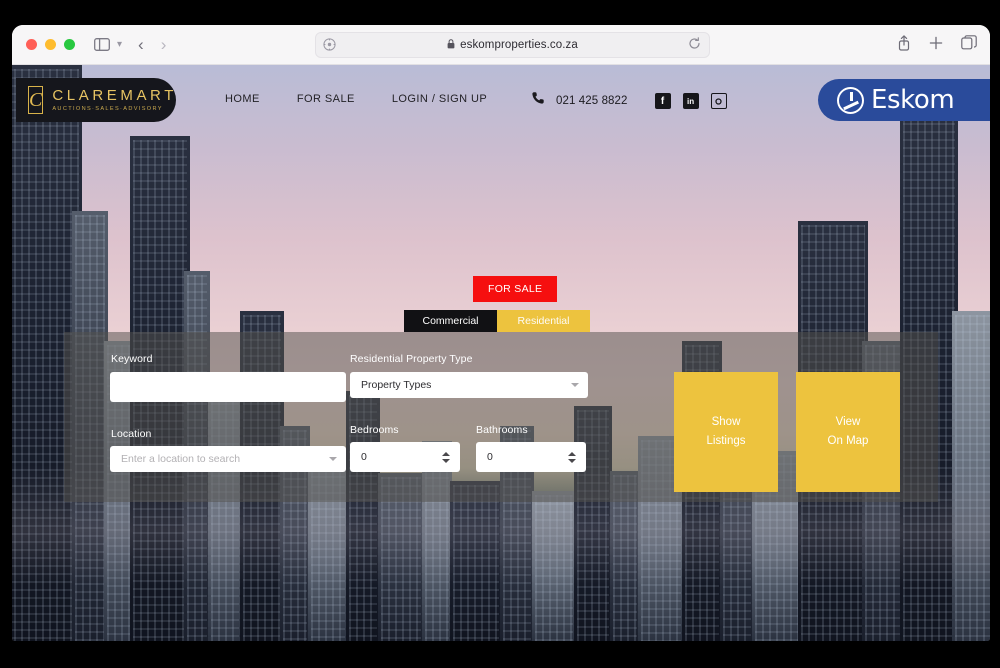 The height and width of the screenshot is (668, 1000). I want to click on listing-type-tabs: Commercial Residential, so click(497, 321).